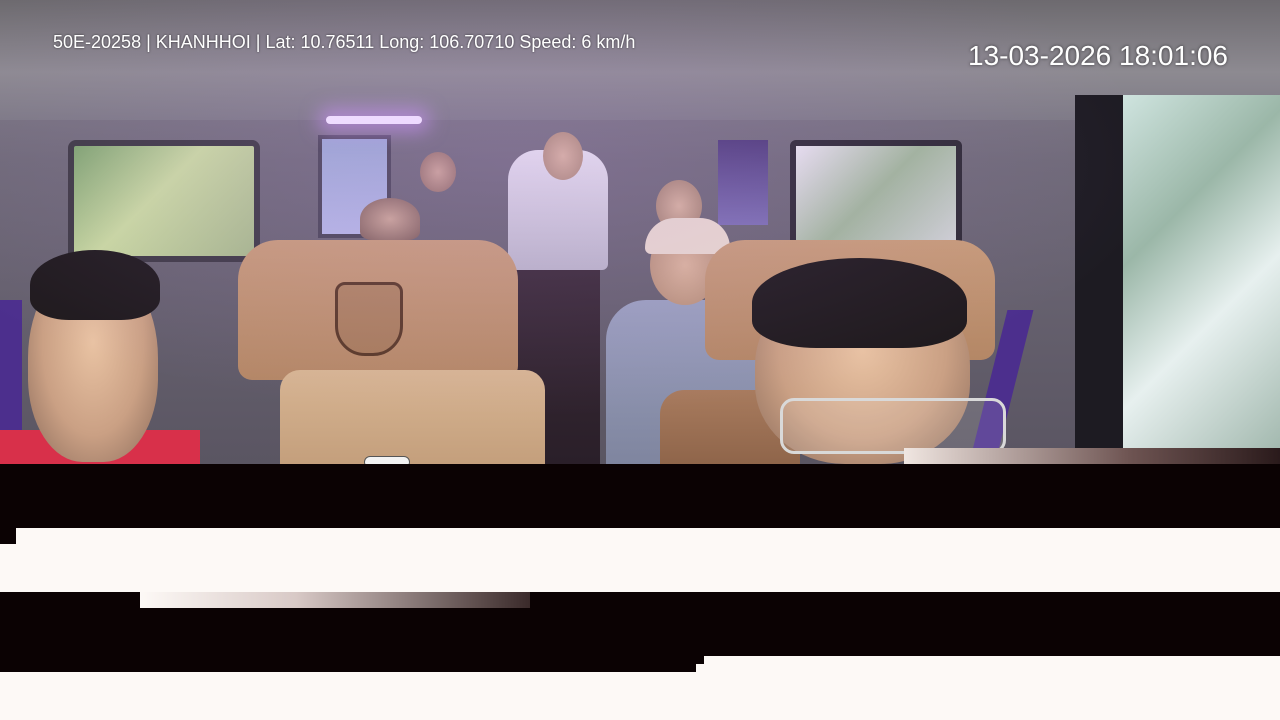 The image size is (1280, 720). What do you see at coordinates (640, 496) in the screenshot?
I see `corrupted-band-dark` at bounding box center [640, 496].